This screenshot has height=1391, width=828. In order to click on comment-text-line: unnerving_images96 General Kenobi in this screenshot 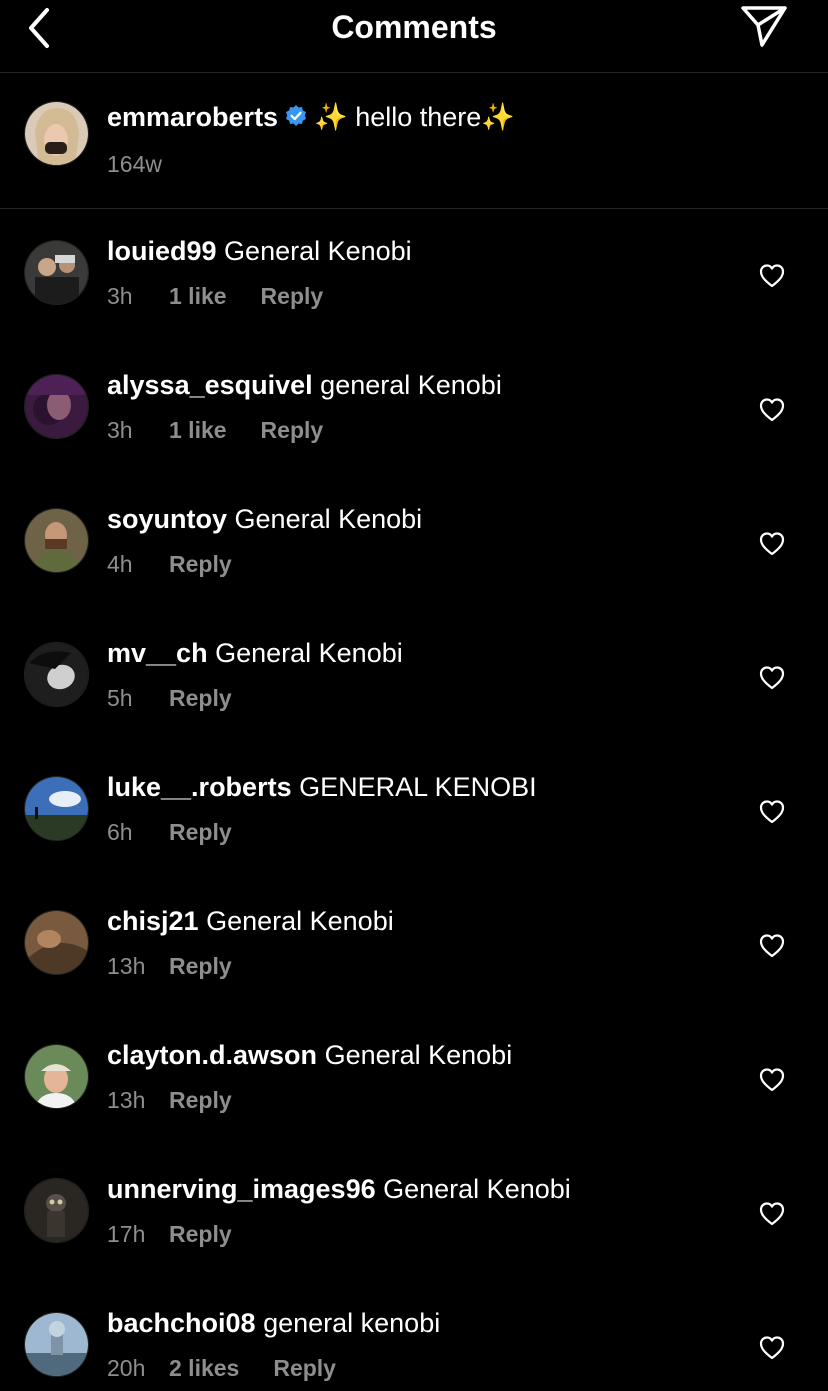, I will do `click(339, 1189)`.